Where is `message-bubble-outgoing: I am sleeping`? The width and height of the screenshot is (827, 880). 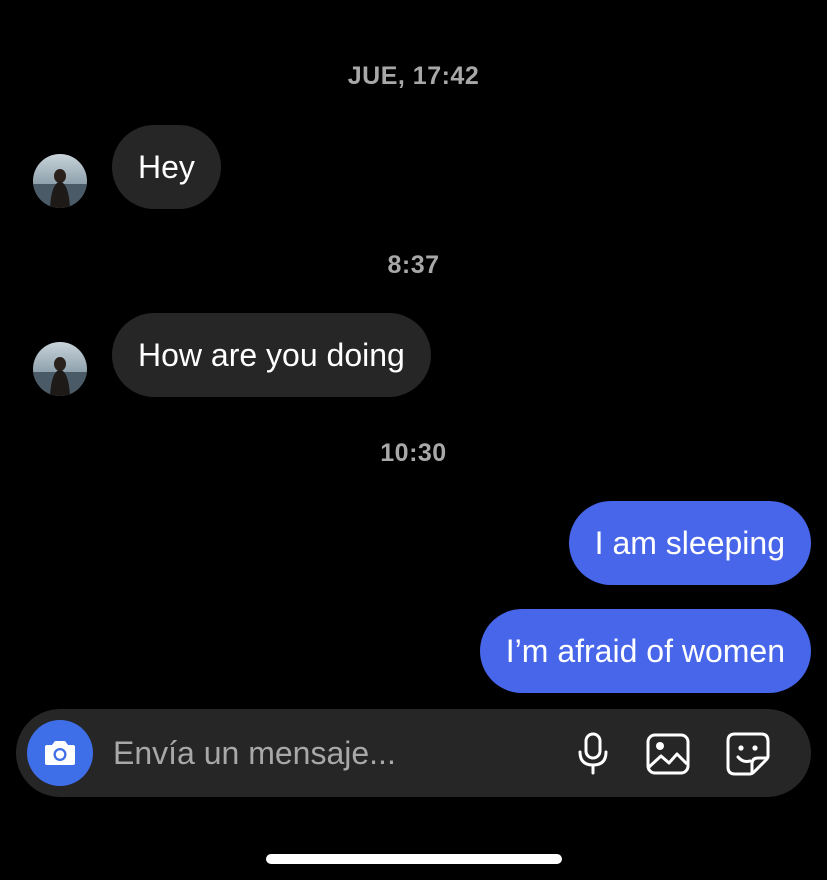 message-bubble-outgoing: I am sleeping is located at coordinates (689, 543).